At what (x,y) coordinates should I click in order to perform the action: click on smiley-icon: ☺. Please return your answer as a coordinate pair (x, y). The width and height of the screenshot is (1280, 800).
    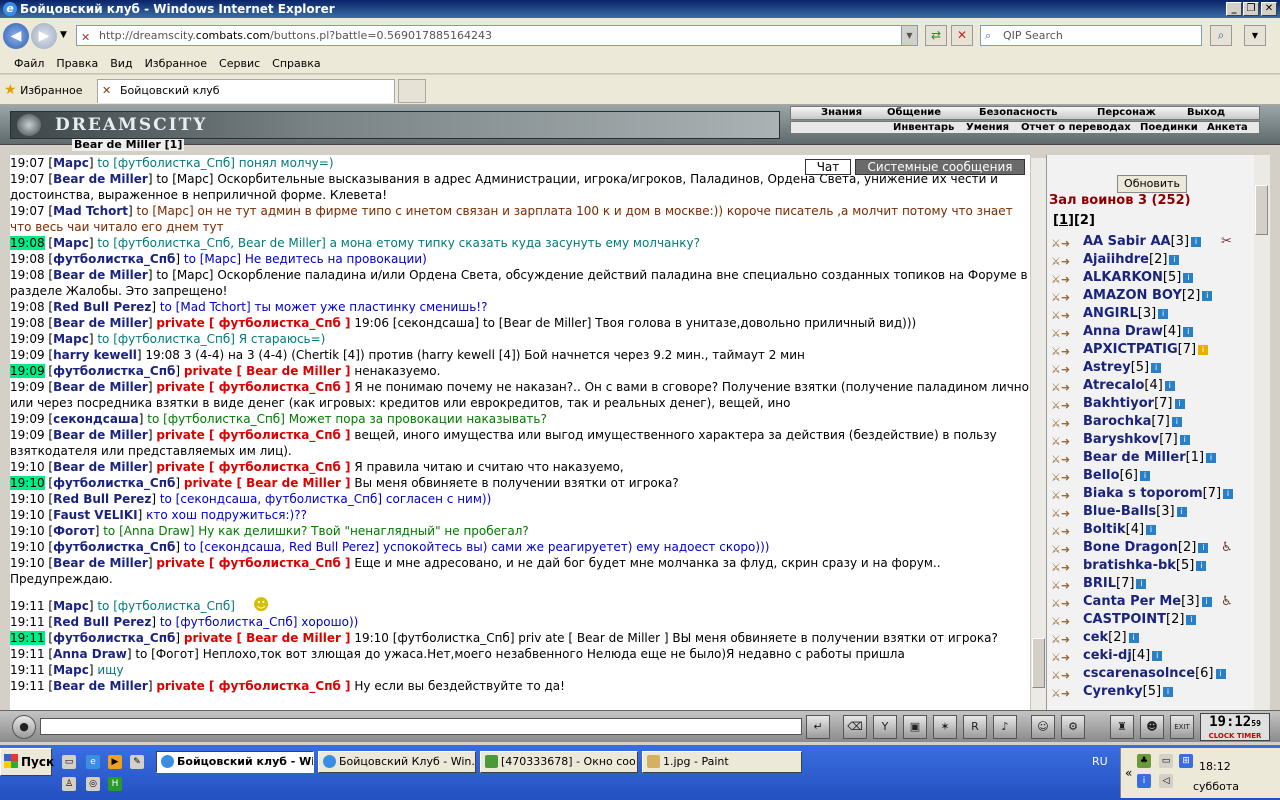
    Looking at the image, I should click on (1043, 727).